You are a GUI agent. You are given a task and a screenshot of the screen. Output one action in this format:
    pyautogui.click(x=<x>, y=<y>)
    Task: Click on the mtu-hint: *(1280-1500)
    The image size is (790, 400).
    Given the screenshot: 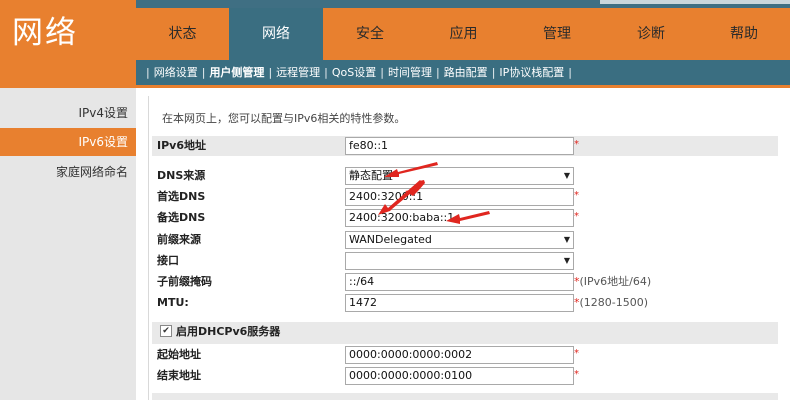 What is the action you would take?
    pyautogui.click(x=611, y=303)
    